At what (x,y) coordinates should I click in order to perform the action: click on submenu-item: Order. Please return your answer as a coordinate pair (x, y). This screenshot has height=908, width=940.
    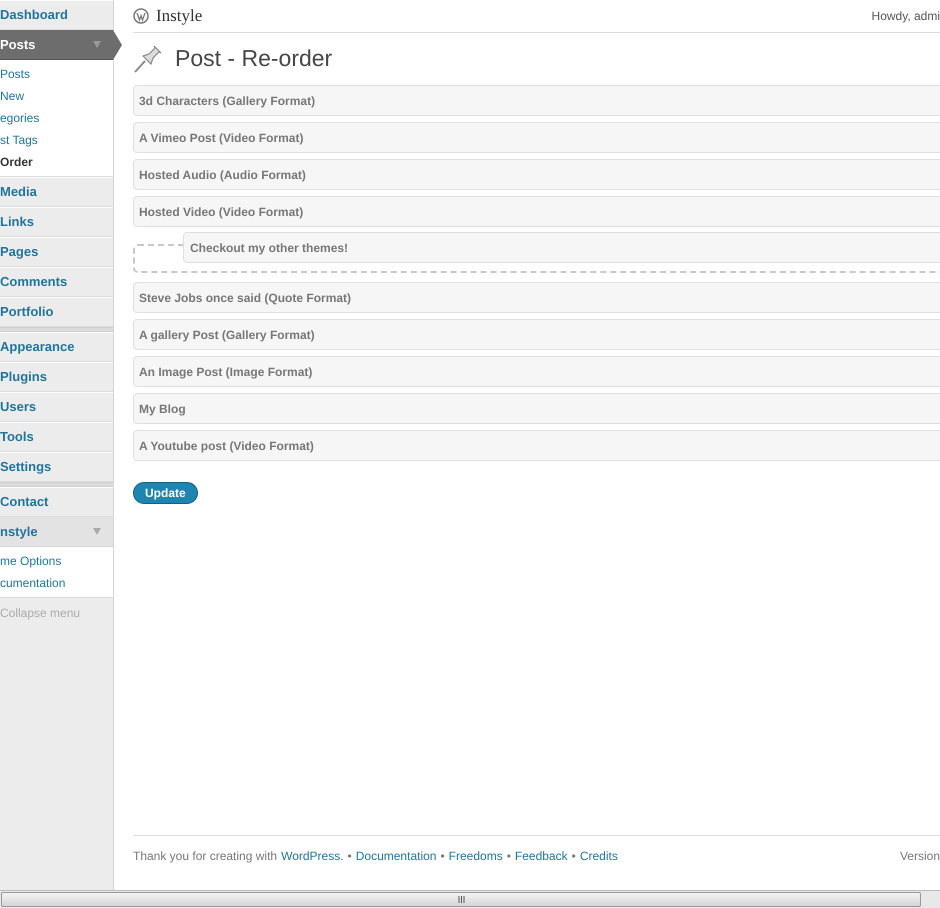
    Looking at the image, I should click on (56, 162).